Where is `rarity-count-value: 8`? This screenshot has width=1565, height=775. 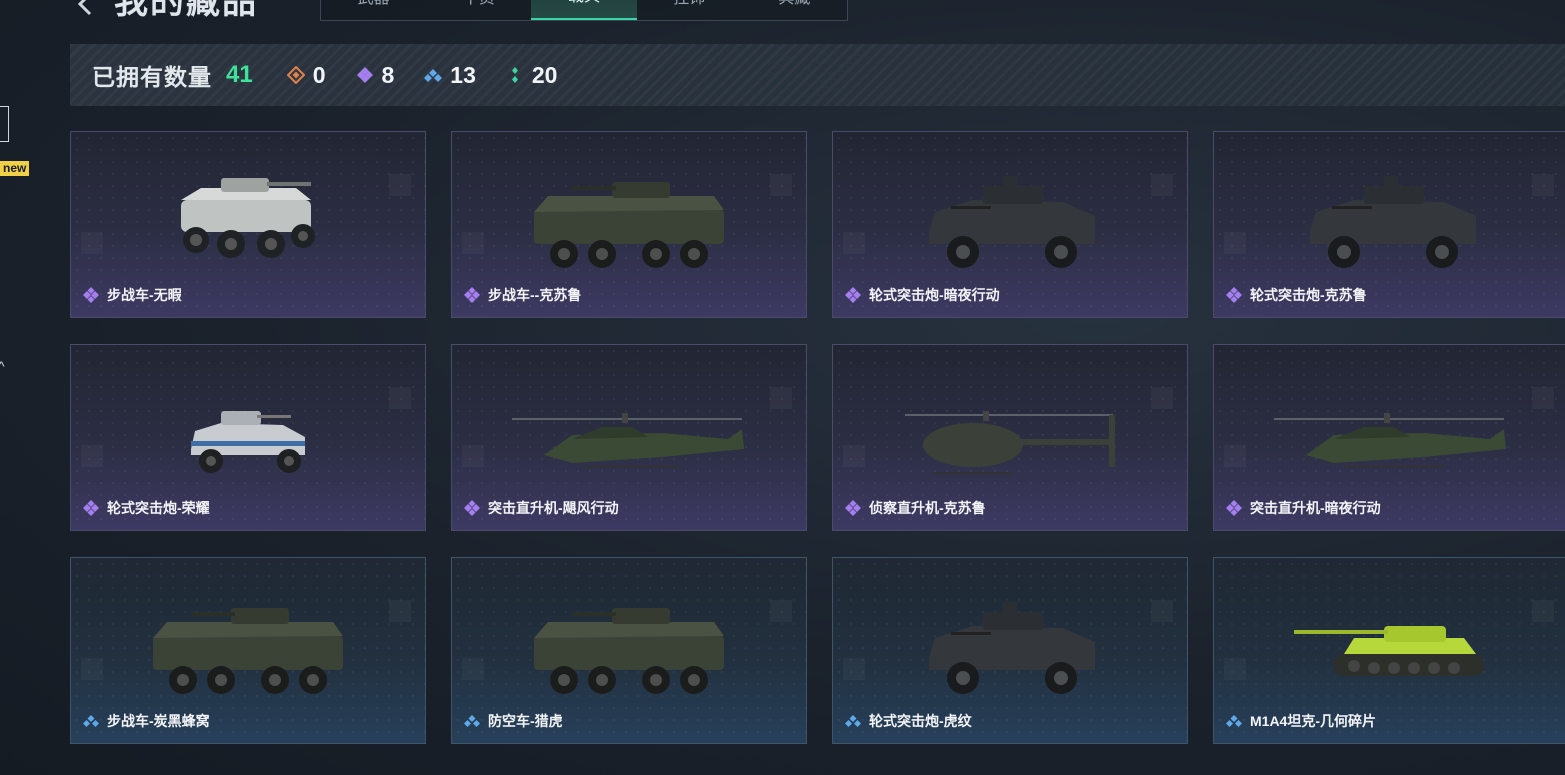
rarity-count-value: 8 is located at coordinates (388, 74).